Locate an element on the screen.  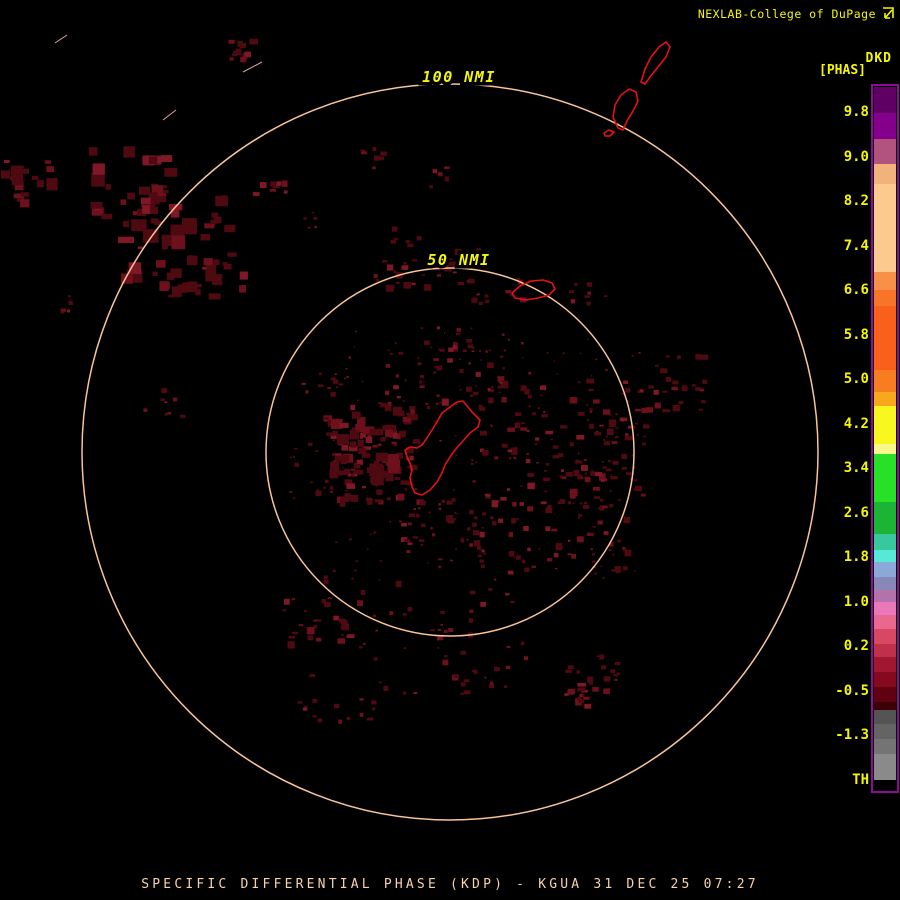
colorbar-tick: 6.6 is located at coordinates (856, 290).